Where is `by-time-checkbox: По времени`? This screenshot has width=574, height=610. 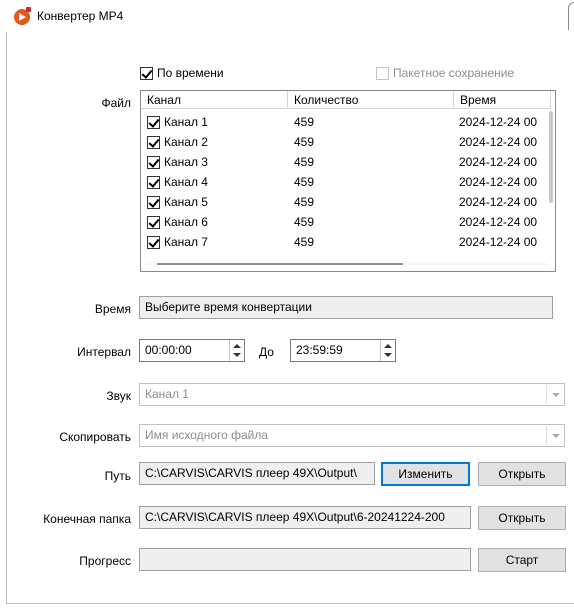 by-time-checkbox: По времени is located at coordinates (182, 73).